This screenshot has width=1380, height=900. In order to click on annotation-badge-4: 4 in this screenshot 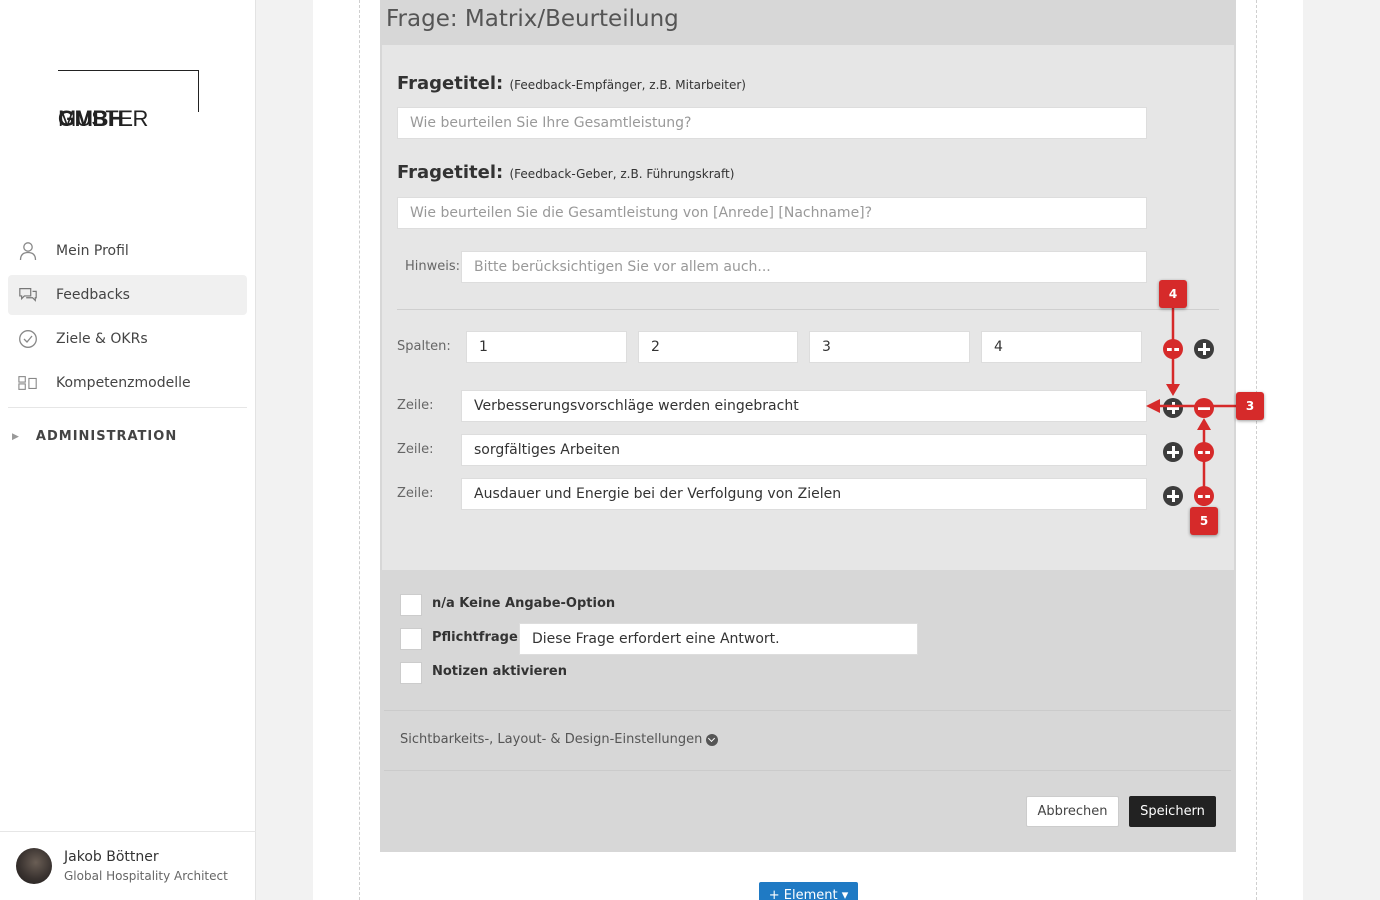, I will do `click(1173, 294)`.